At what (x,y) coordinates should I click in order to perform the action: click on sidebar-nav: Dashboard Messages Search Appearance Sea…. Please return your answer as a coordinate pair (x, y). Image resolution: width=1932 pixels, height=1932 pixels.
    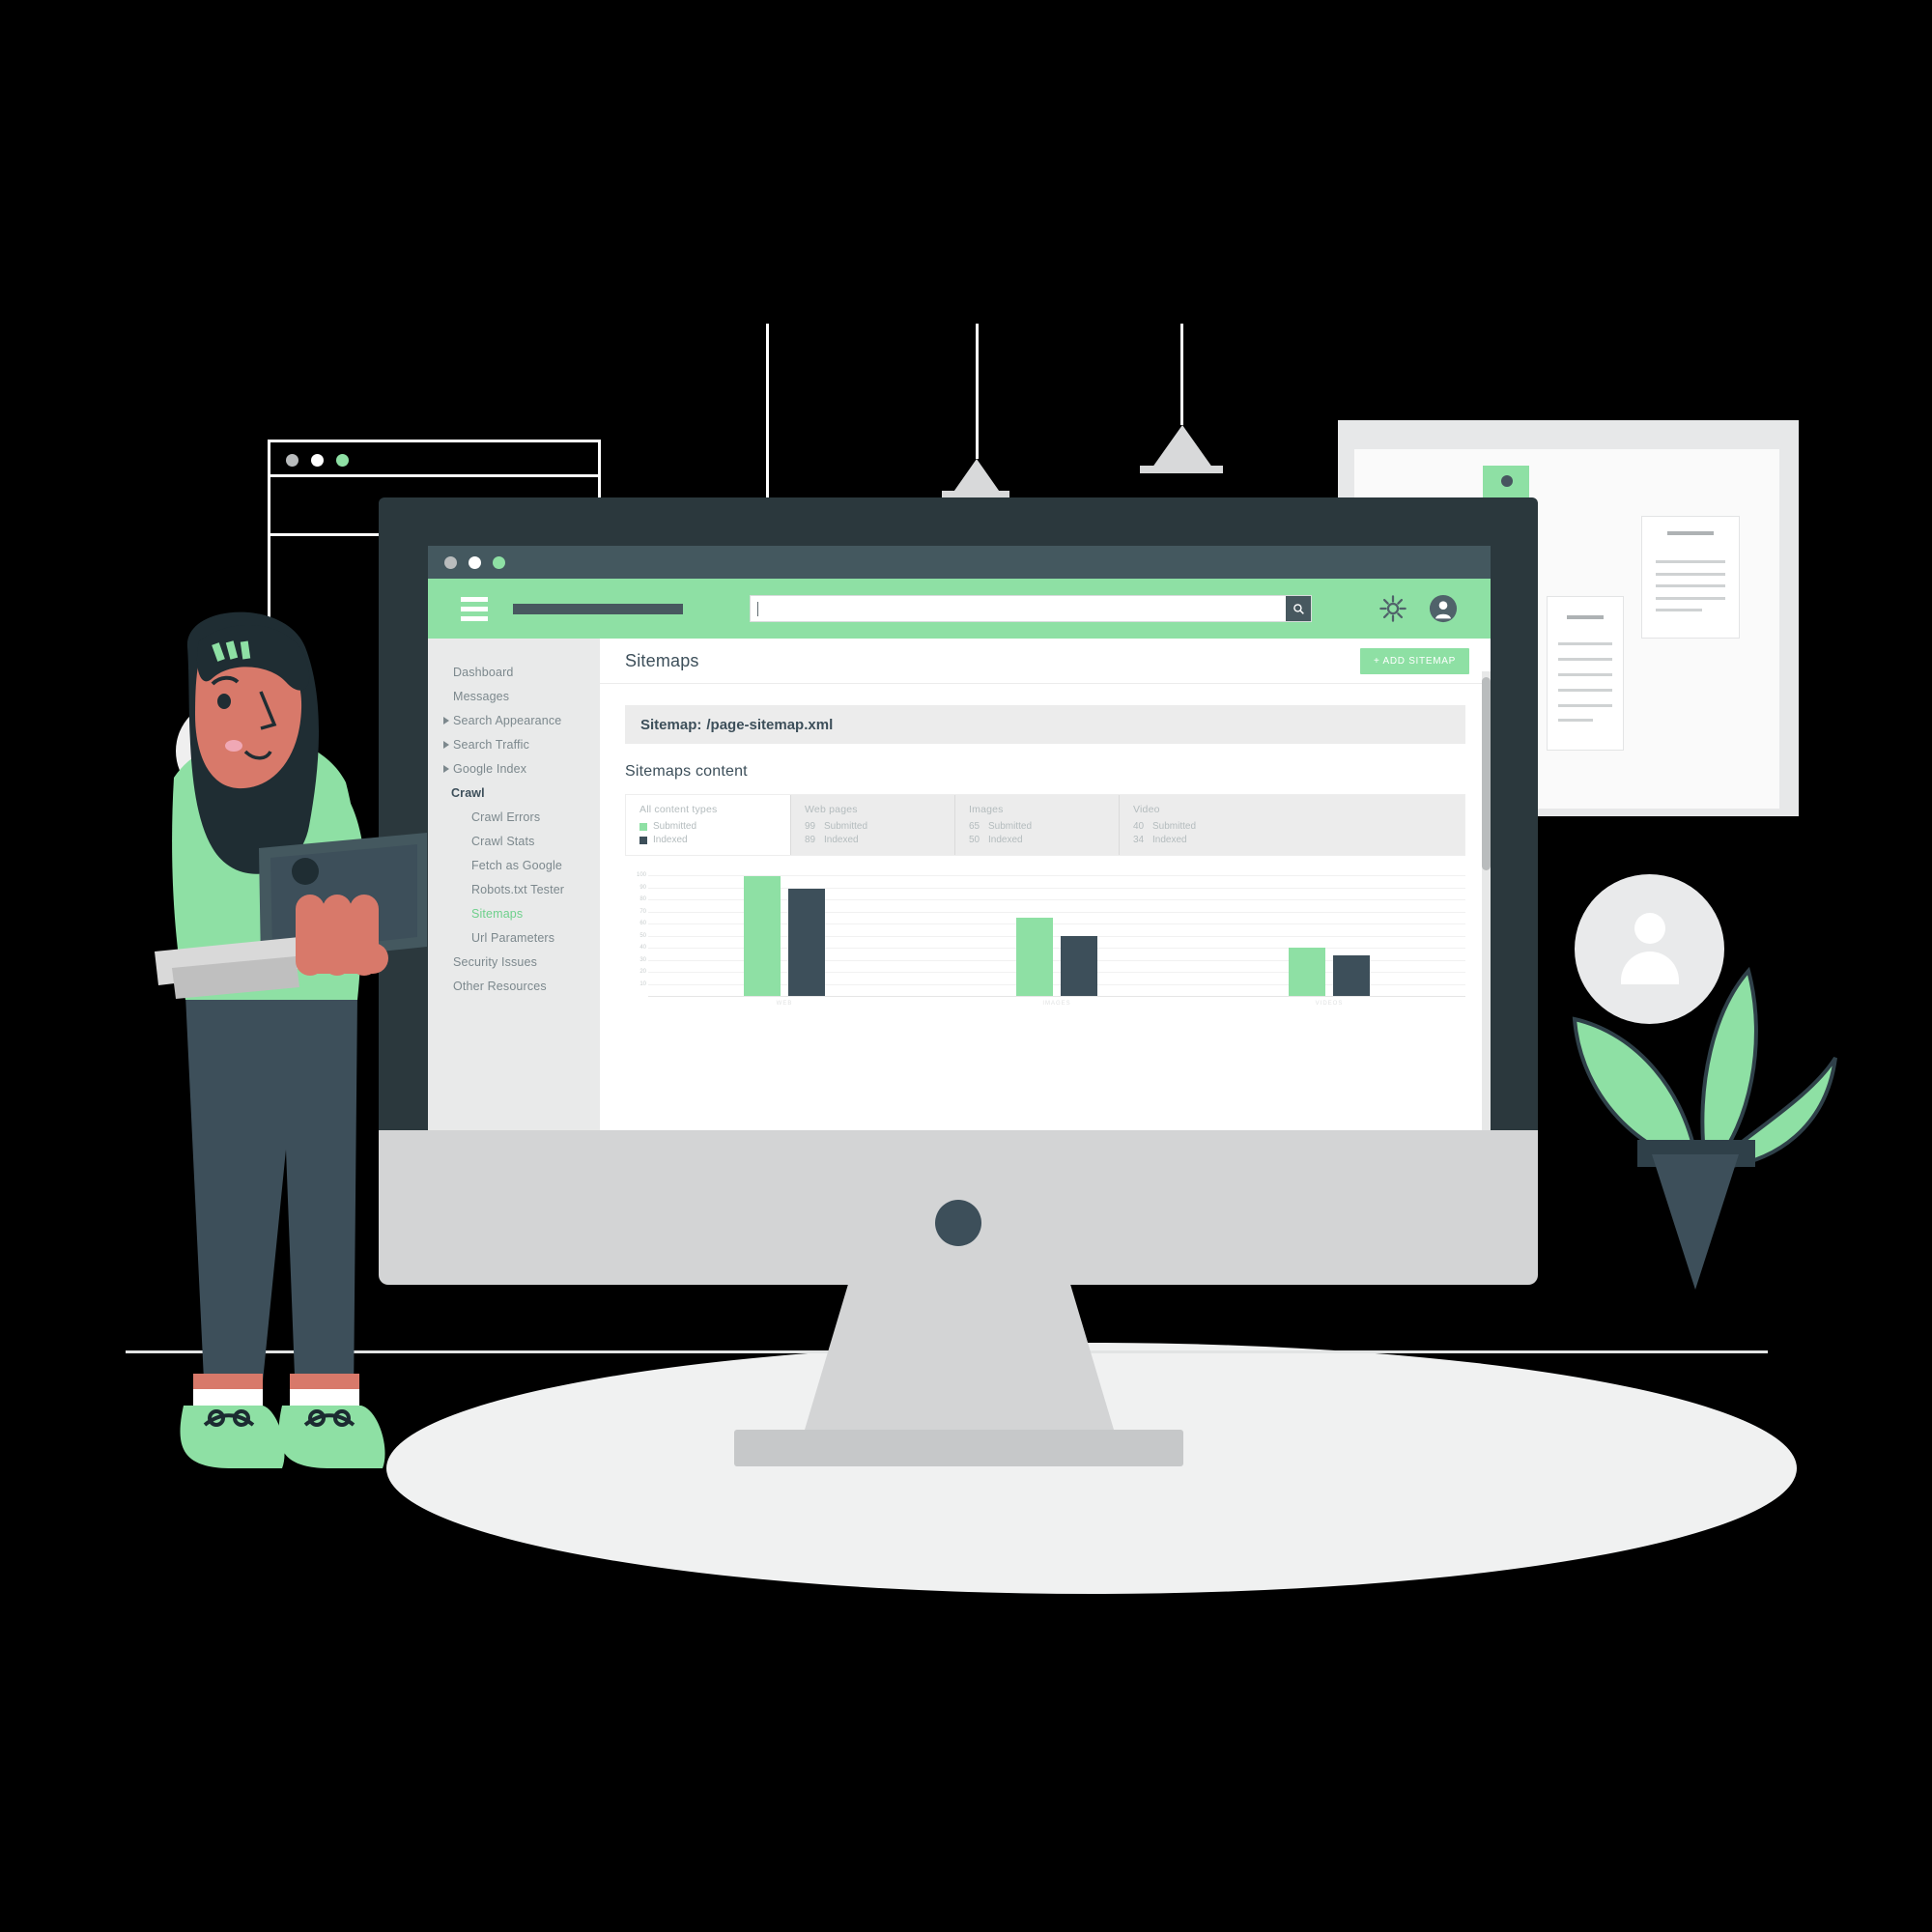
    Looking at the image, I should click on (514, 884).